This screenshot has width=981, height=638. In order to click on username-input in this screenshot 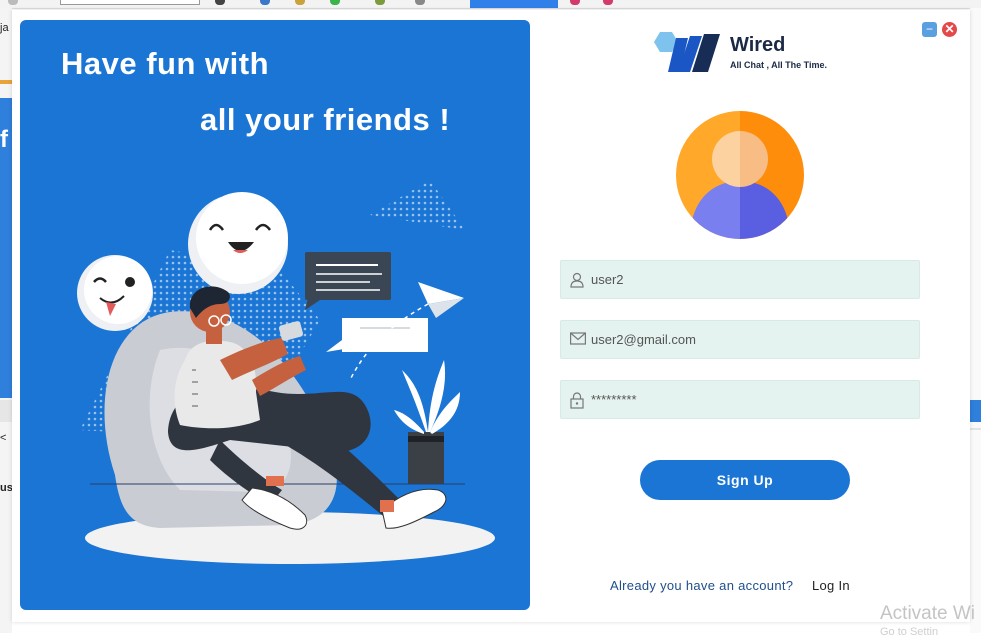, I will do `click(751, 279)`.